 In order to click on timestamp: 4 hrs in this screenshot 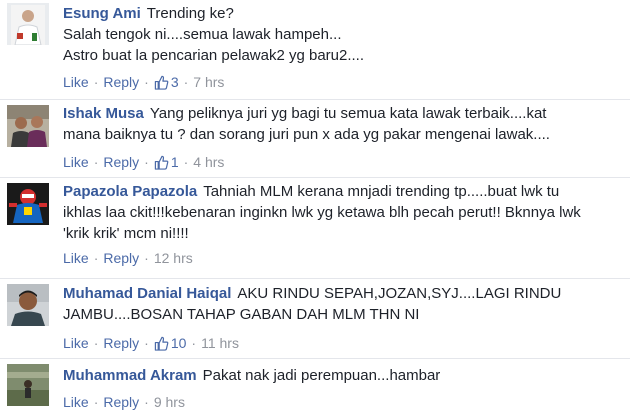, I will do `click(208, 162)`.